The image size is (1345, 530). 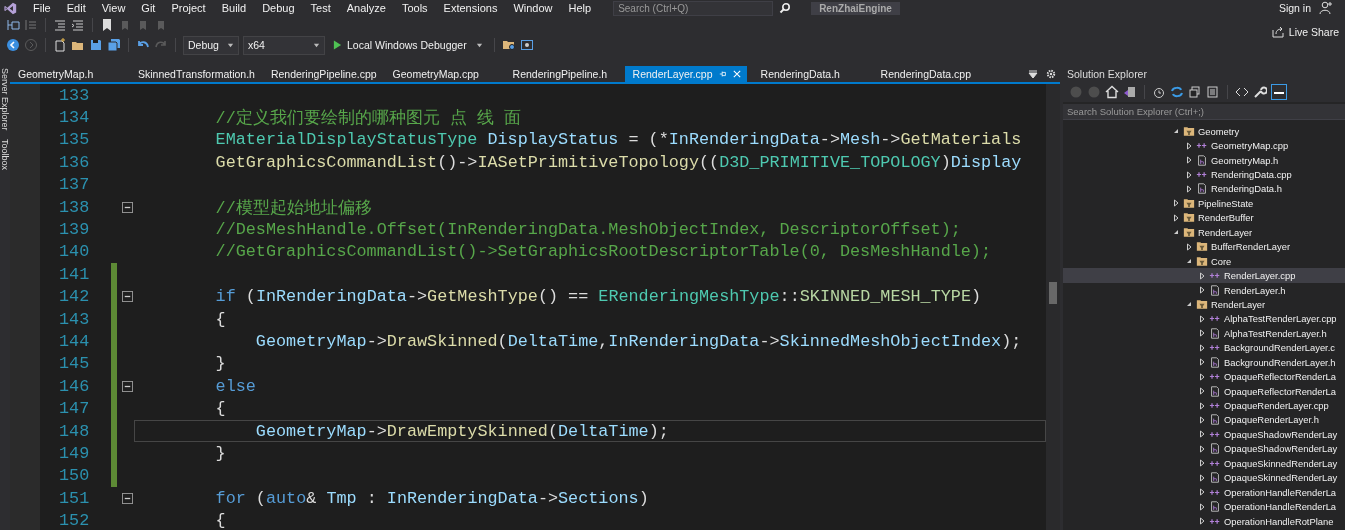 I want to click on file-tab: GeometryMap.cpp, so click(x=440, y=74).